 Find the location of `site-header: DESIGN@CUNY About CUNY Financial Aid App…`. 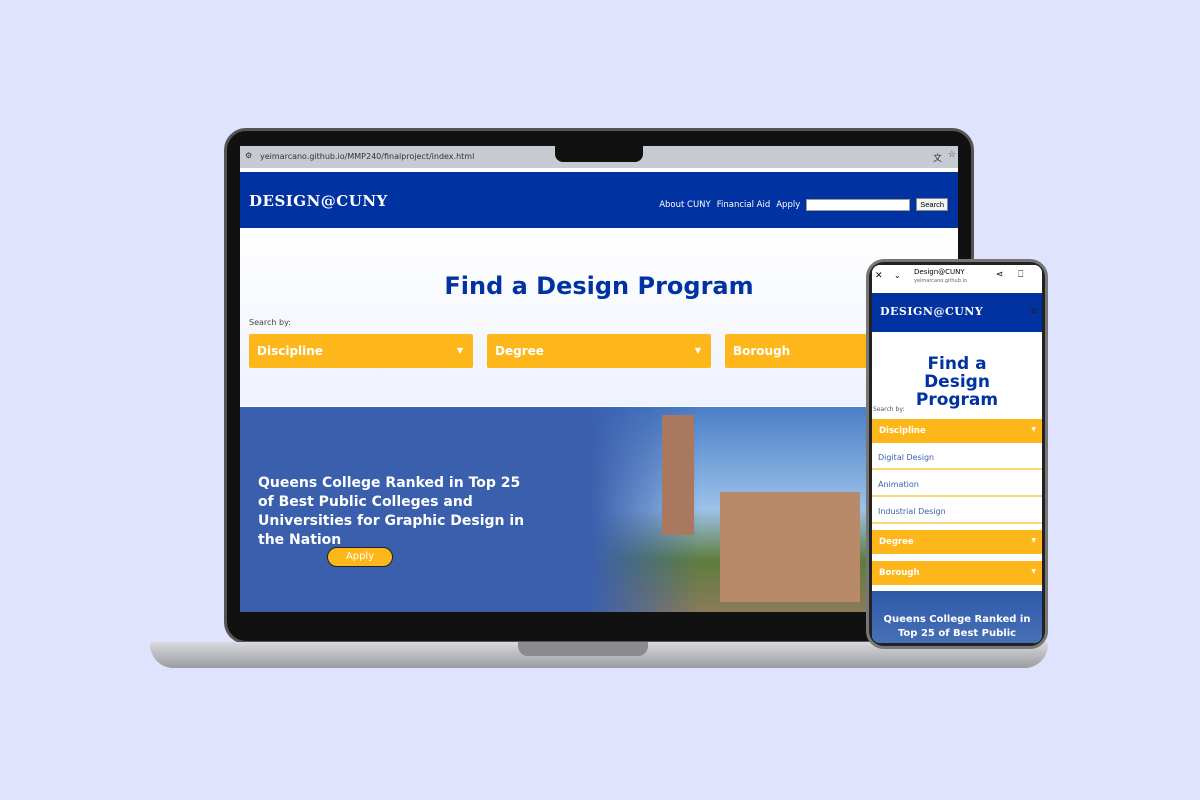

site-header: DESIGN@CUNY About CUNY Financial Aid App… is located at coordinates (599, 200).